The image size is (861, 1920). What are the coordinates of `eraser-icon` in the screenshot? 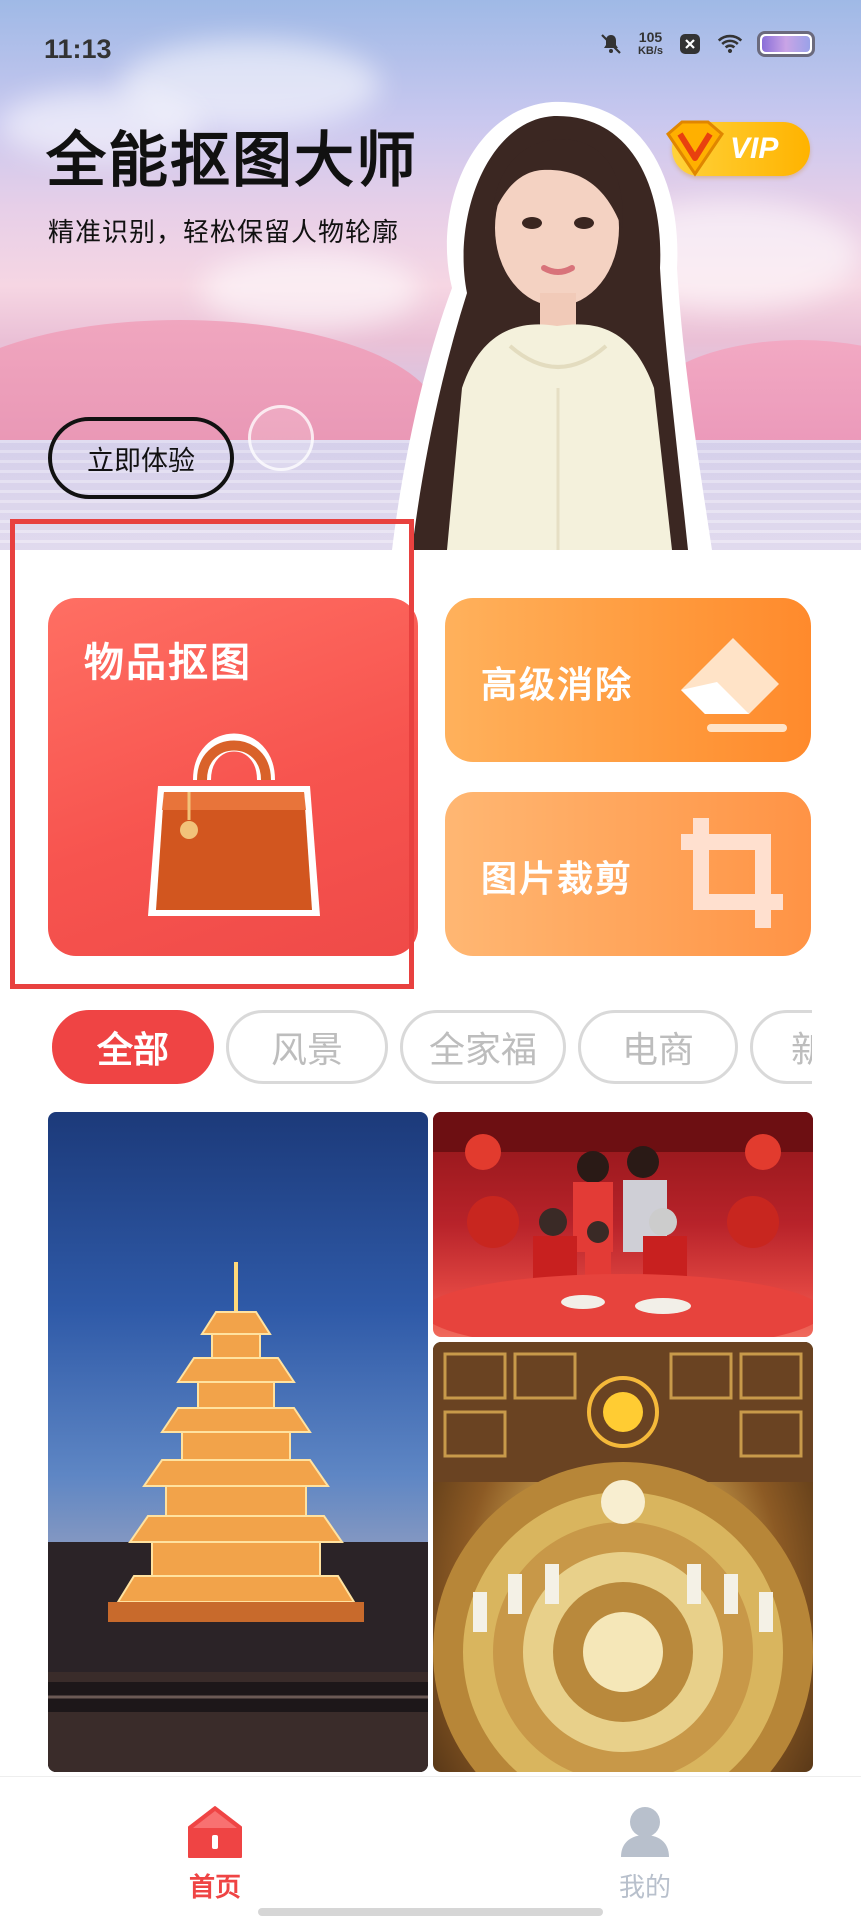 It's located at (734, 685).